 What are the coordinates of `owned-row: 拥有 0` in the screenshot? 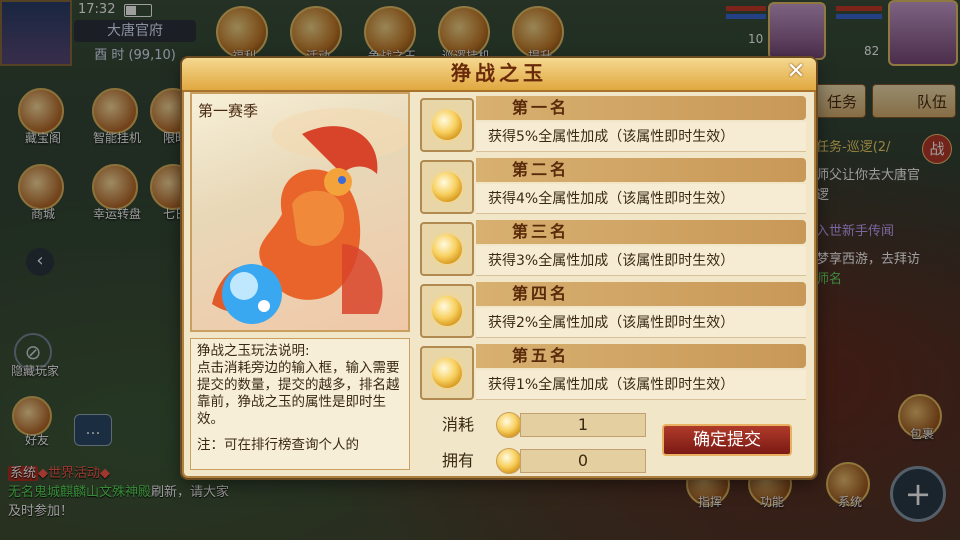 It's located at (533, 461).